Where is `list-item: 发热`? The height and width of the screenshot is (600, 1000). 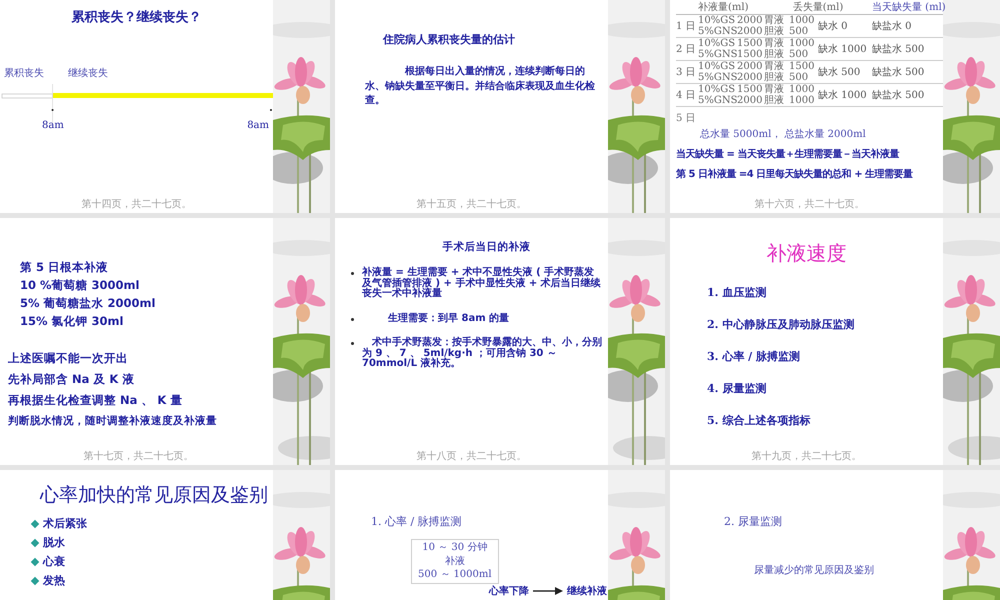
list-item: 发热 is located at coordinates (54, 580).